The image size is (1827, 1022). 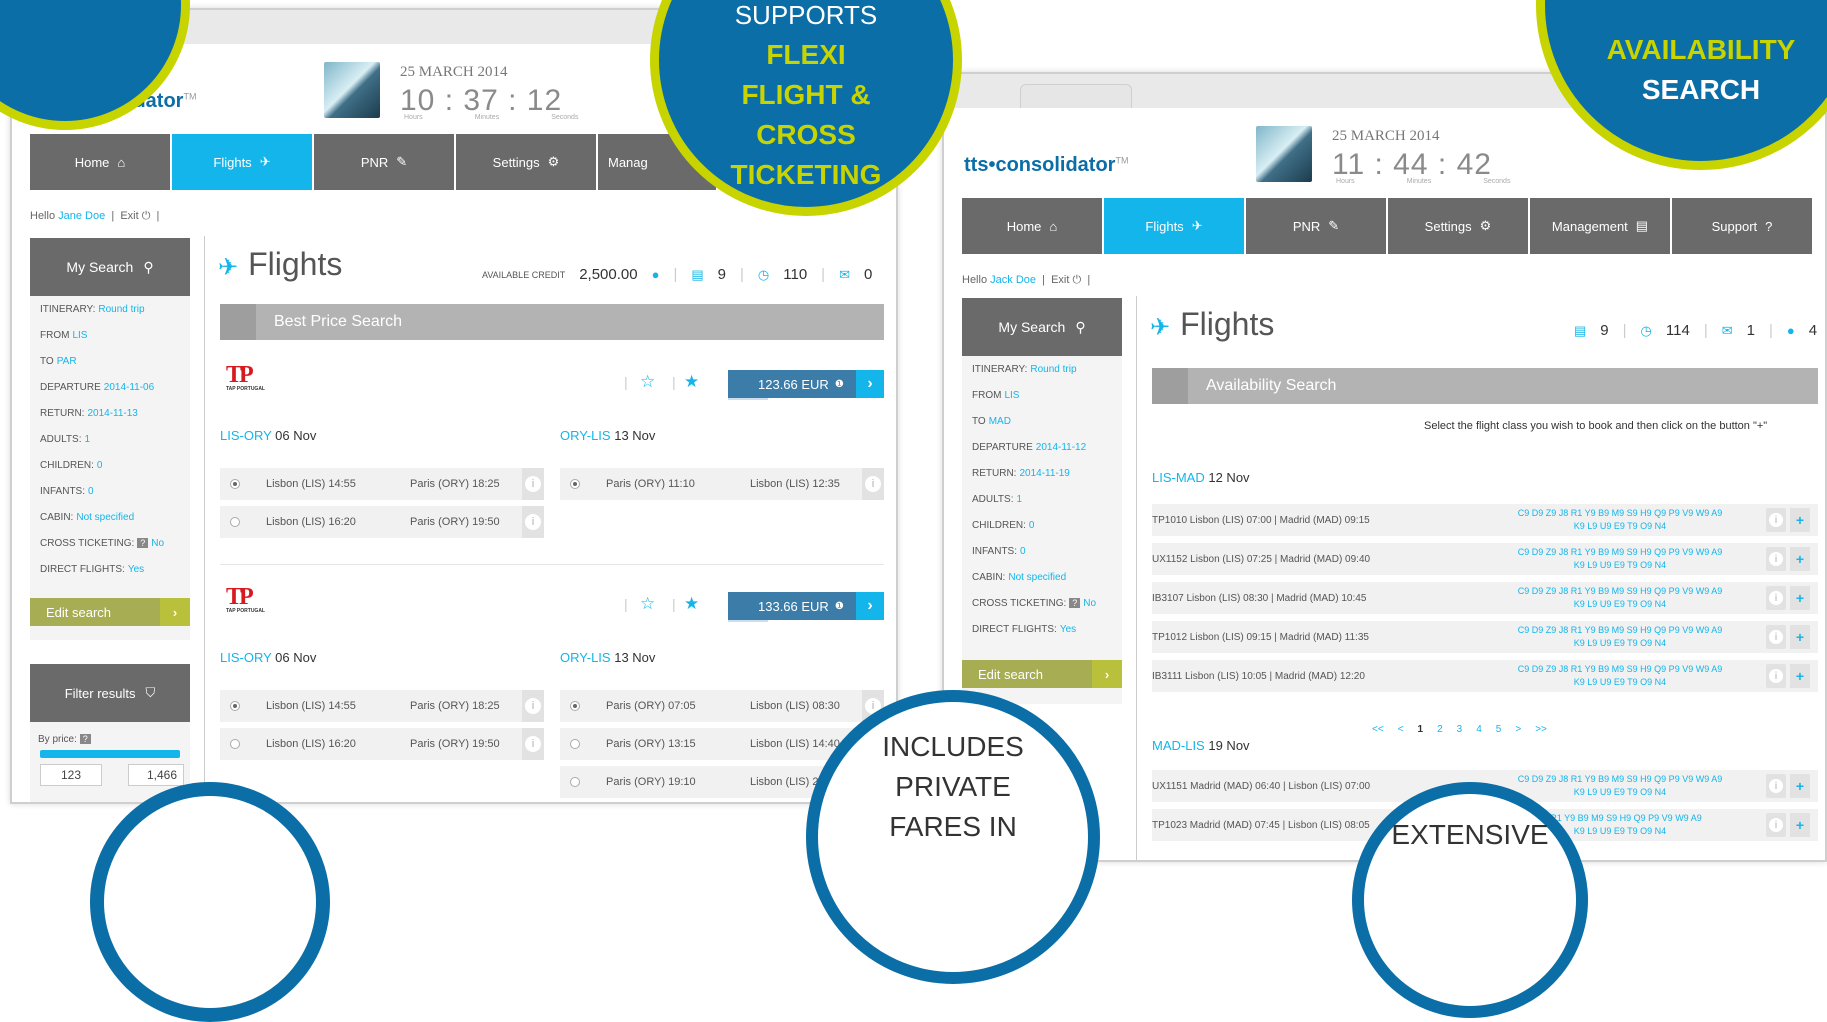 What do you see at coordinates (110, 754) in the screenshot?
I see `price-slider` at bounding box center [110, 754].